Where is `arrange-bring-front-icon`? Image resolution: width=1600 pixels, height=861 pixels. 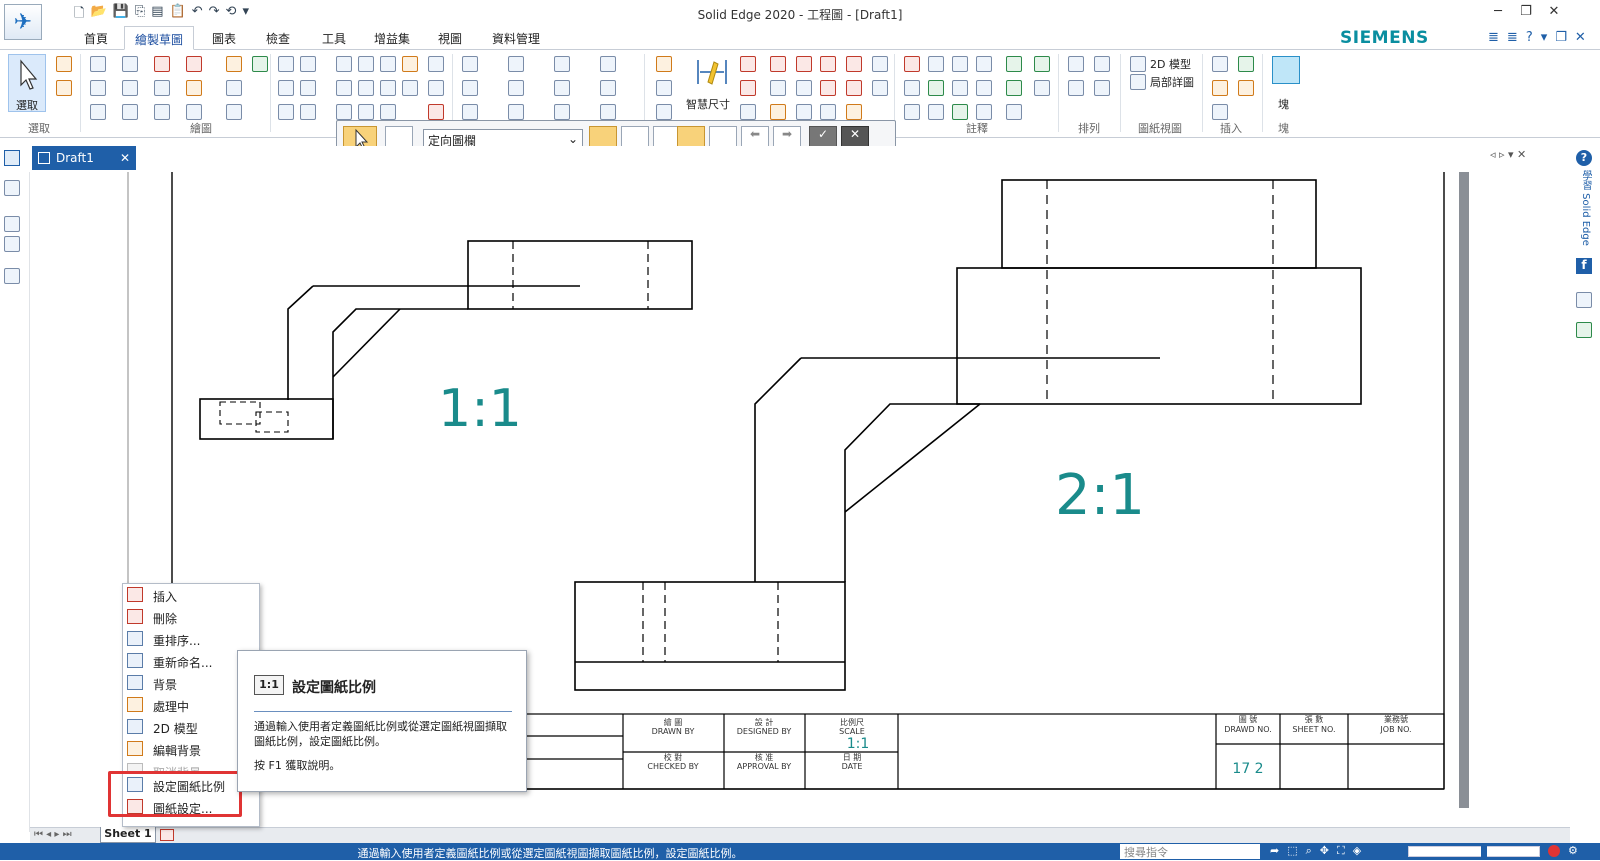
arrange-bring-front-icon is located at coordinates (1076, 64).